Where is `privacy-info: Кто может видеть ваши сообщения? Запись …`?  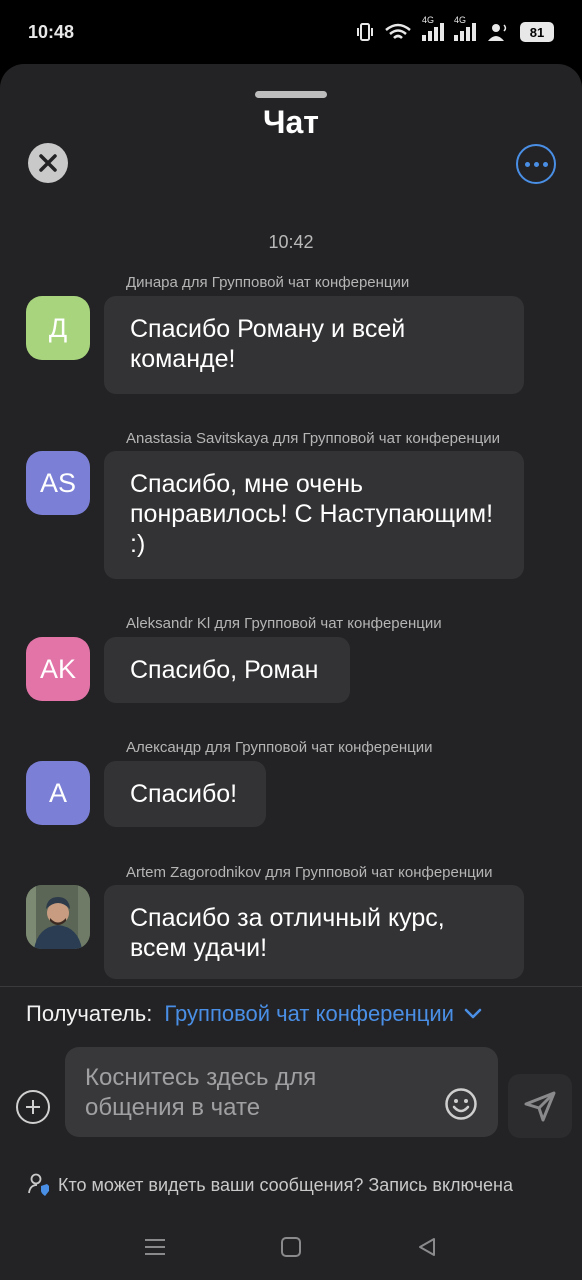
privacy-info: Кто может видеть ваши сообщения? Запись … is located at coordinates (298, 1185).